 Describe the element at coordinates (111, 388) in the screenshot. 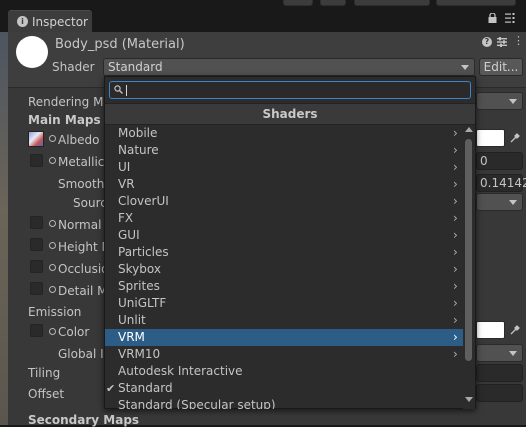

I see `checkmark-icon: ✔` at that location.